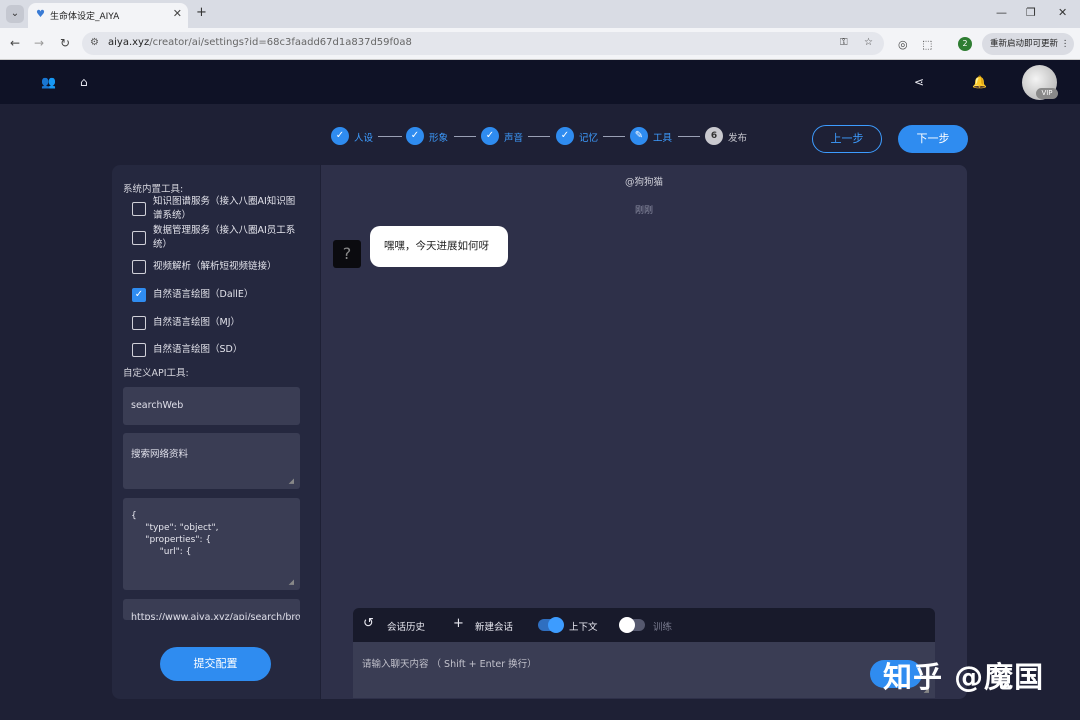 The image size is (1080, 720). What do you see at coordinates (1062, 12) in the screenshot?
I see `close-window-icon: ✕` at bounding box center [1062, 12].